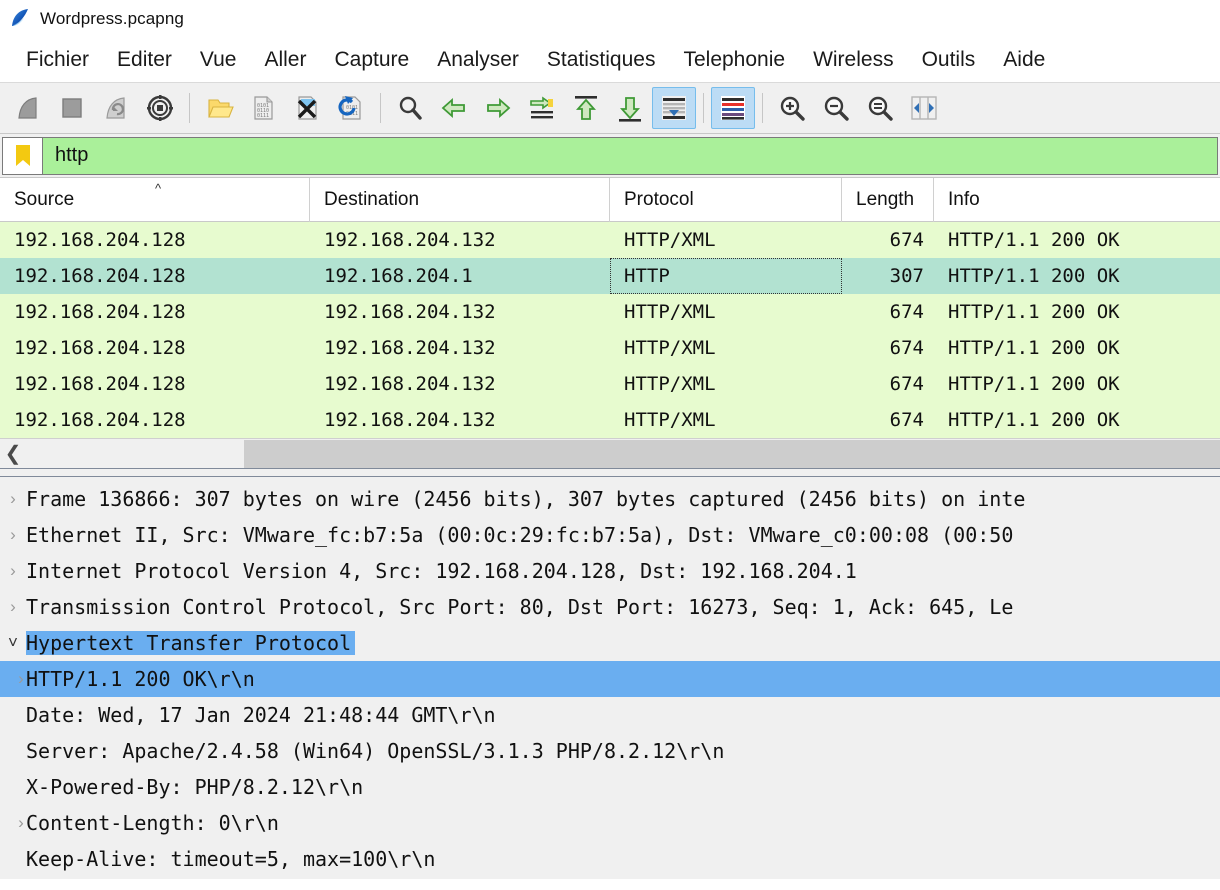 This screenshot has height=890, width=1220. Describe the element at coordinates (57, 60) in the screenshot. I see `menu-item-fichier: Fichier` at that location.